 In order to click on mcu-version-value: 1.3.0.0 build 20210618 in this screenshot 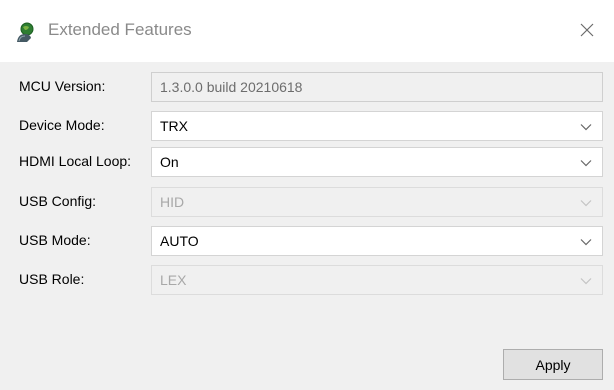, I will do `click(231, 87)`.